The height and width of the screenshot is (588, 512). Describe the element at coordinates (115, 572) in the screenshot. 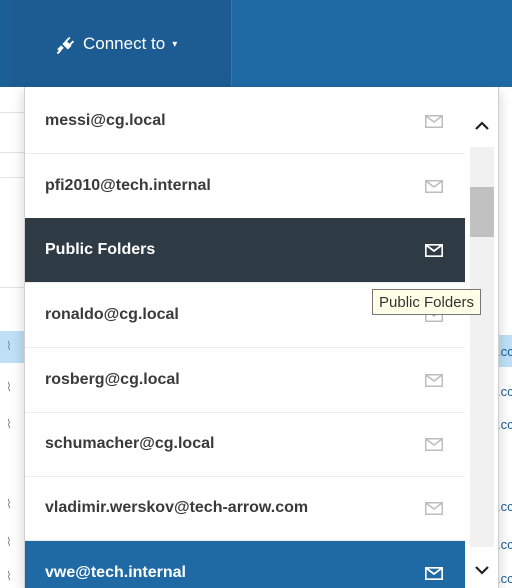

I see `mailbox-label: vwe@tech.internal` at that location.